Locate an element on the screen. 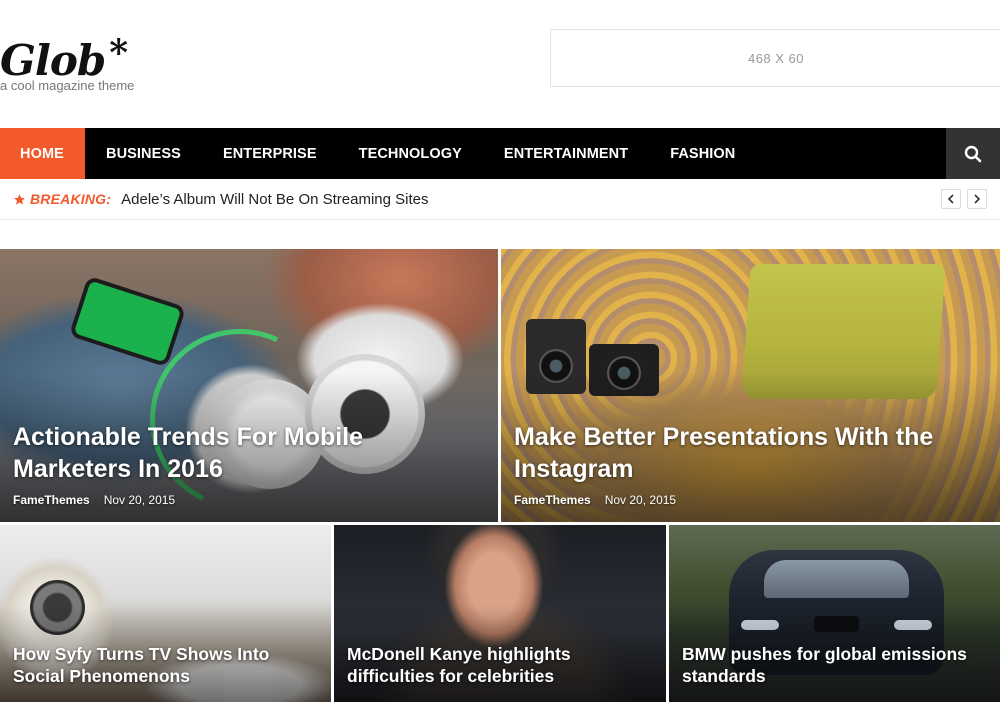 This screenshot has height=702, width=1000. search-button is located at coordinates (973, 153).